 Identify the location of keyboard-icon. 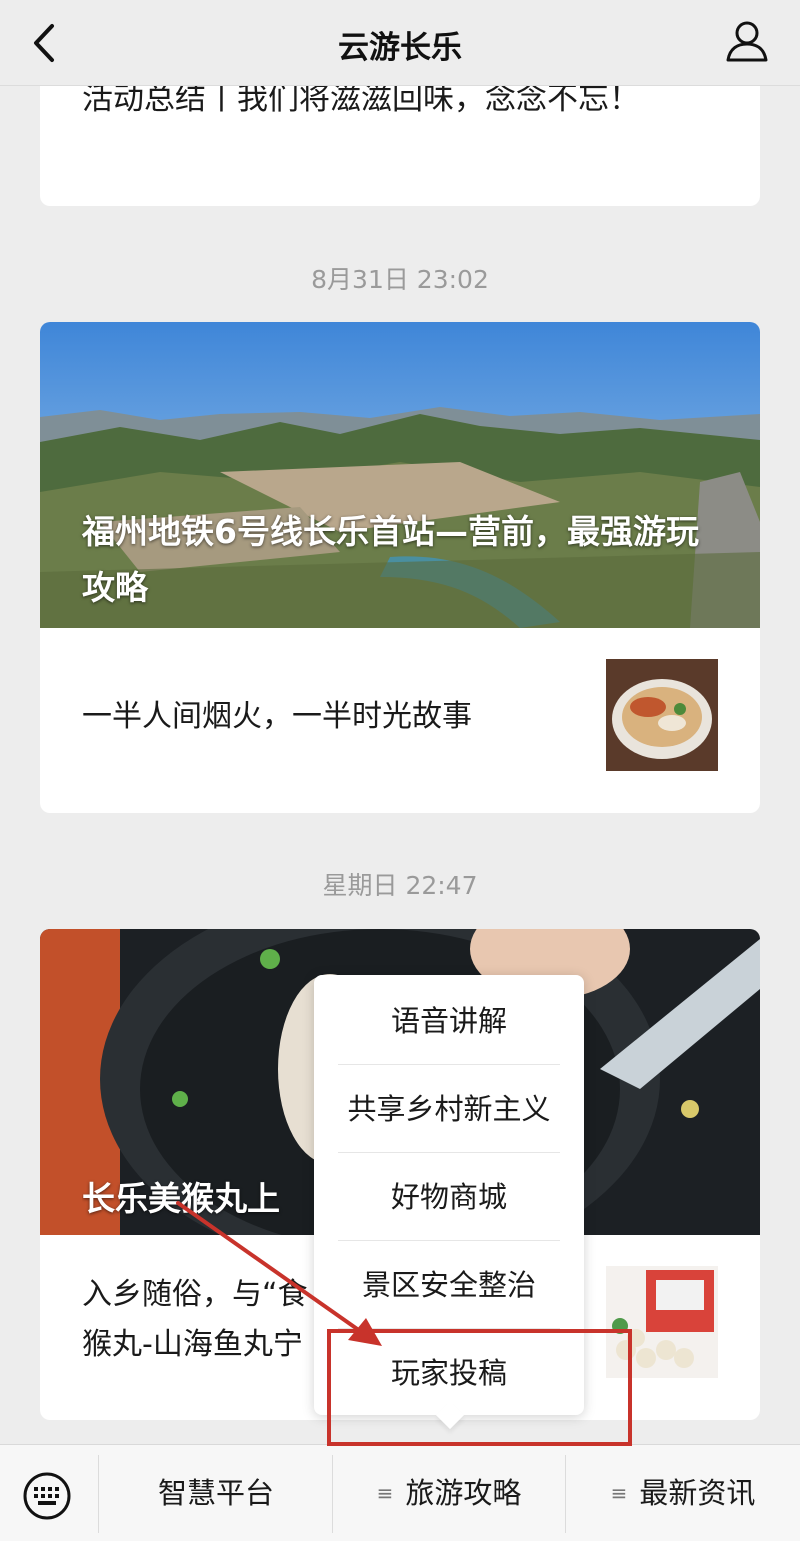
(47, 1496).